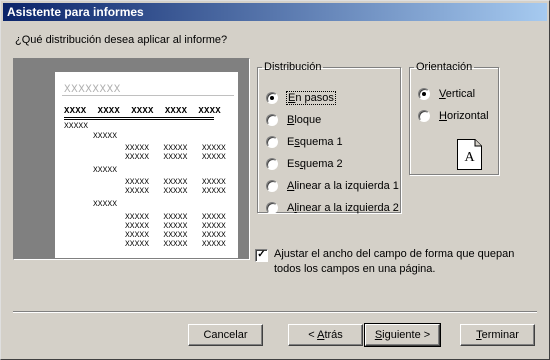 The height and width of the screenshot is (360, 550). What do you see at coordinates (469, 157) in the screenshot?
I see `page-icon-letter: A` at bounding box center [469, 157].